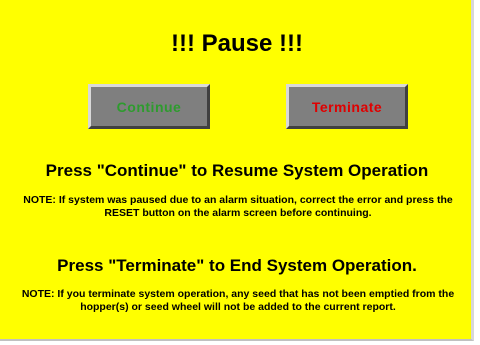 The height and width of the screenshot is (345, 480). Describe the element at coordinates (347, 106) in the screenshot. I see `terminate-button: Terminate` at that location.